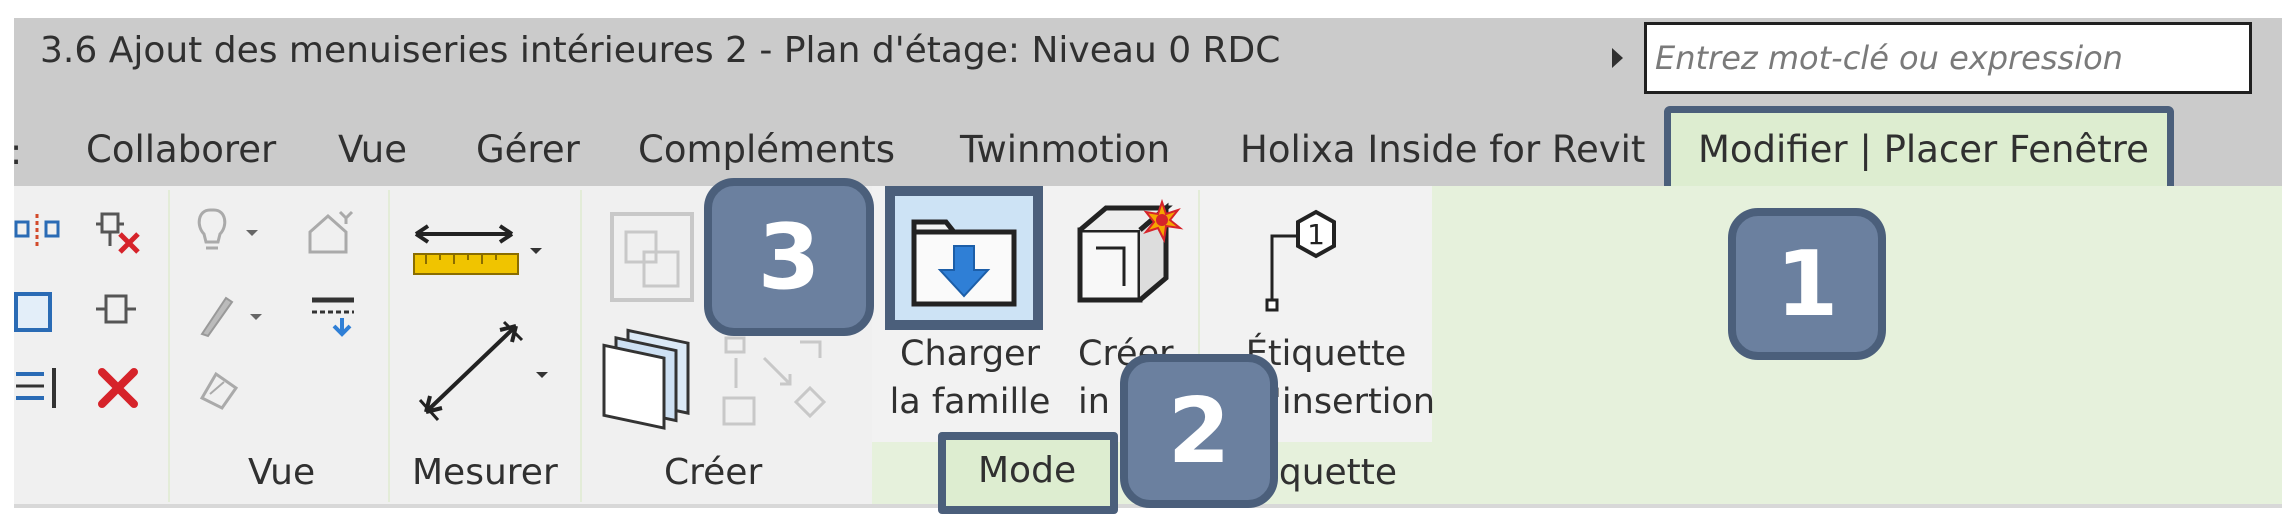 This screenshot has height=532, width=2282. Describe the element at coordinates (482, 371) in the screenshot. I see `measure-along-element-icon` at that location.